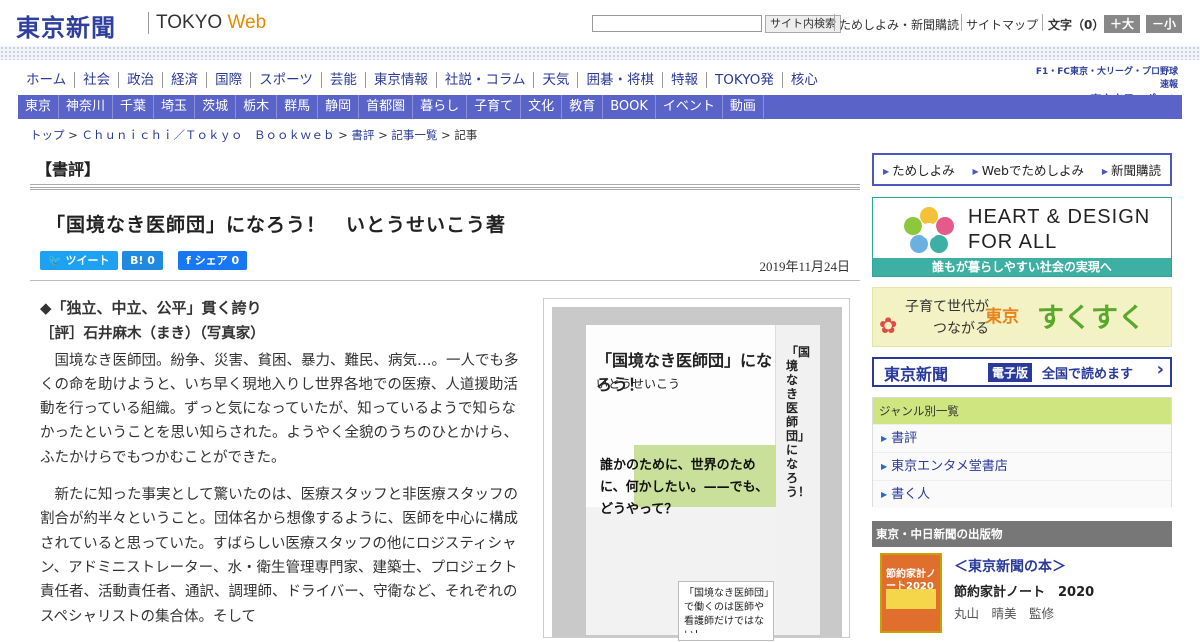 The height and width of the screenshot is (642, 1200). I want to click on site-search-input, so click(677, 23).